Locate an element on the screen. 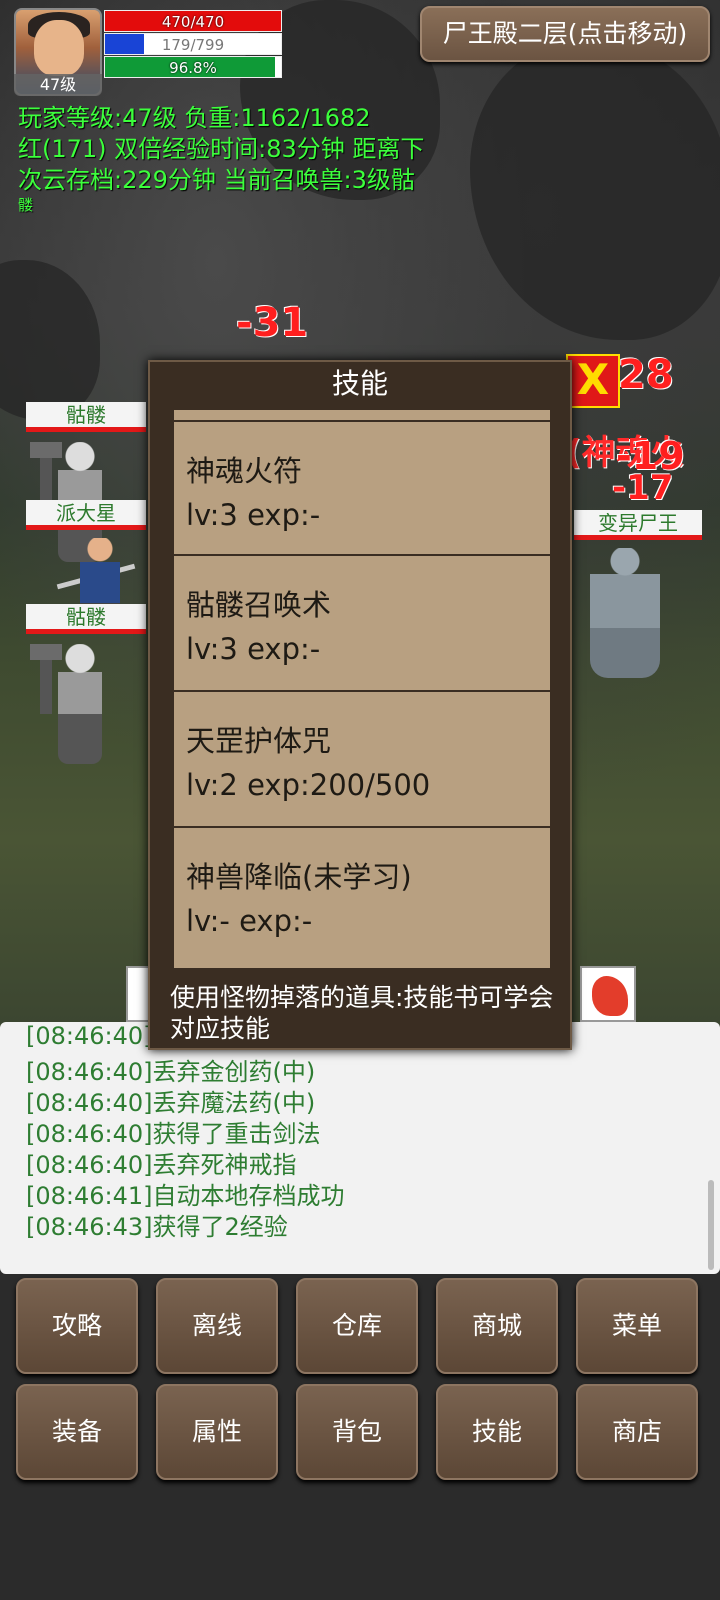 The height and width of the screenshot is (1600, 720). equipment-button: 装备 is located at coordinates (77, 1432).